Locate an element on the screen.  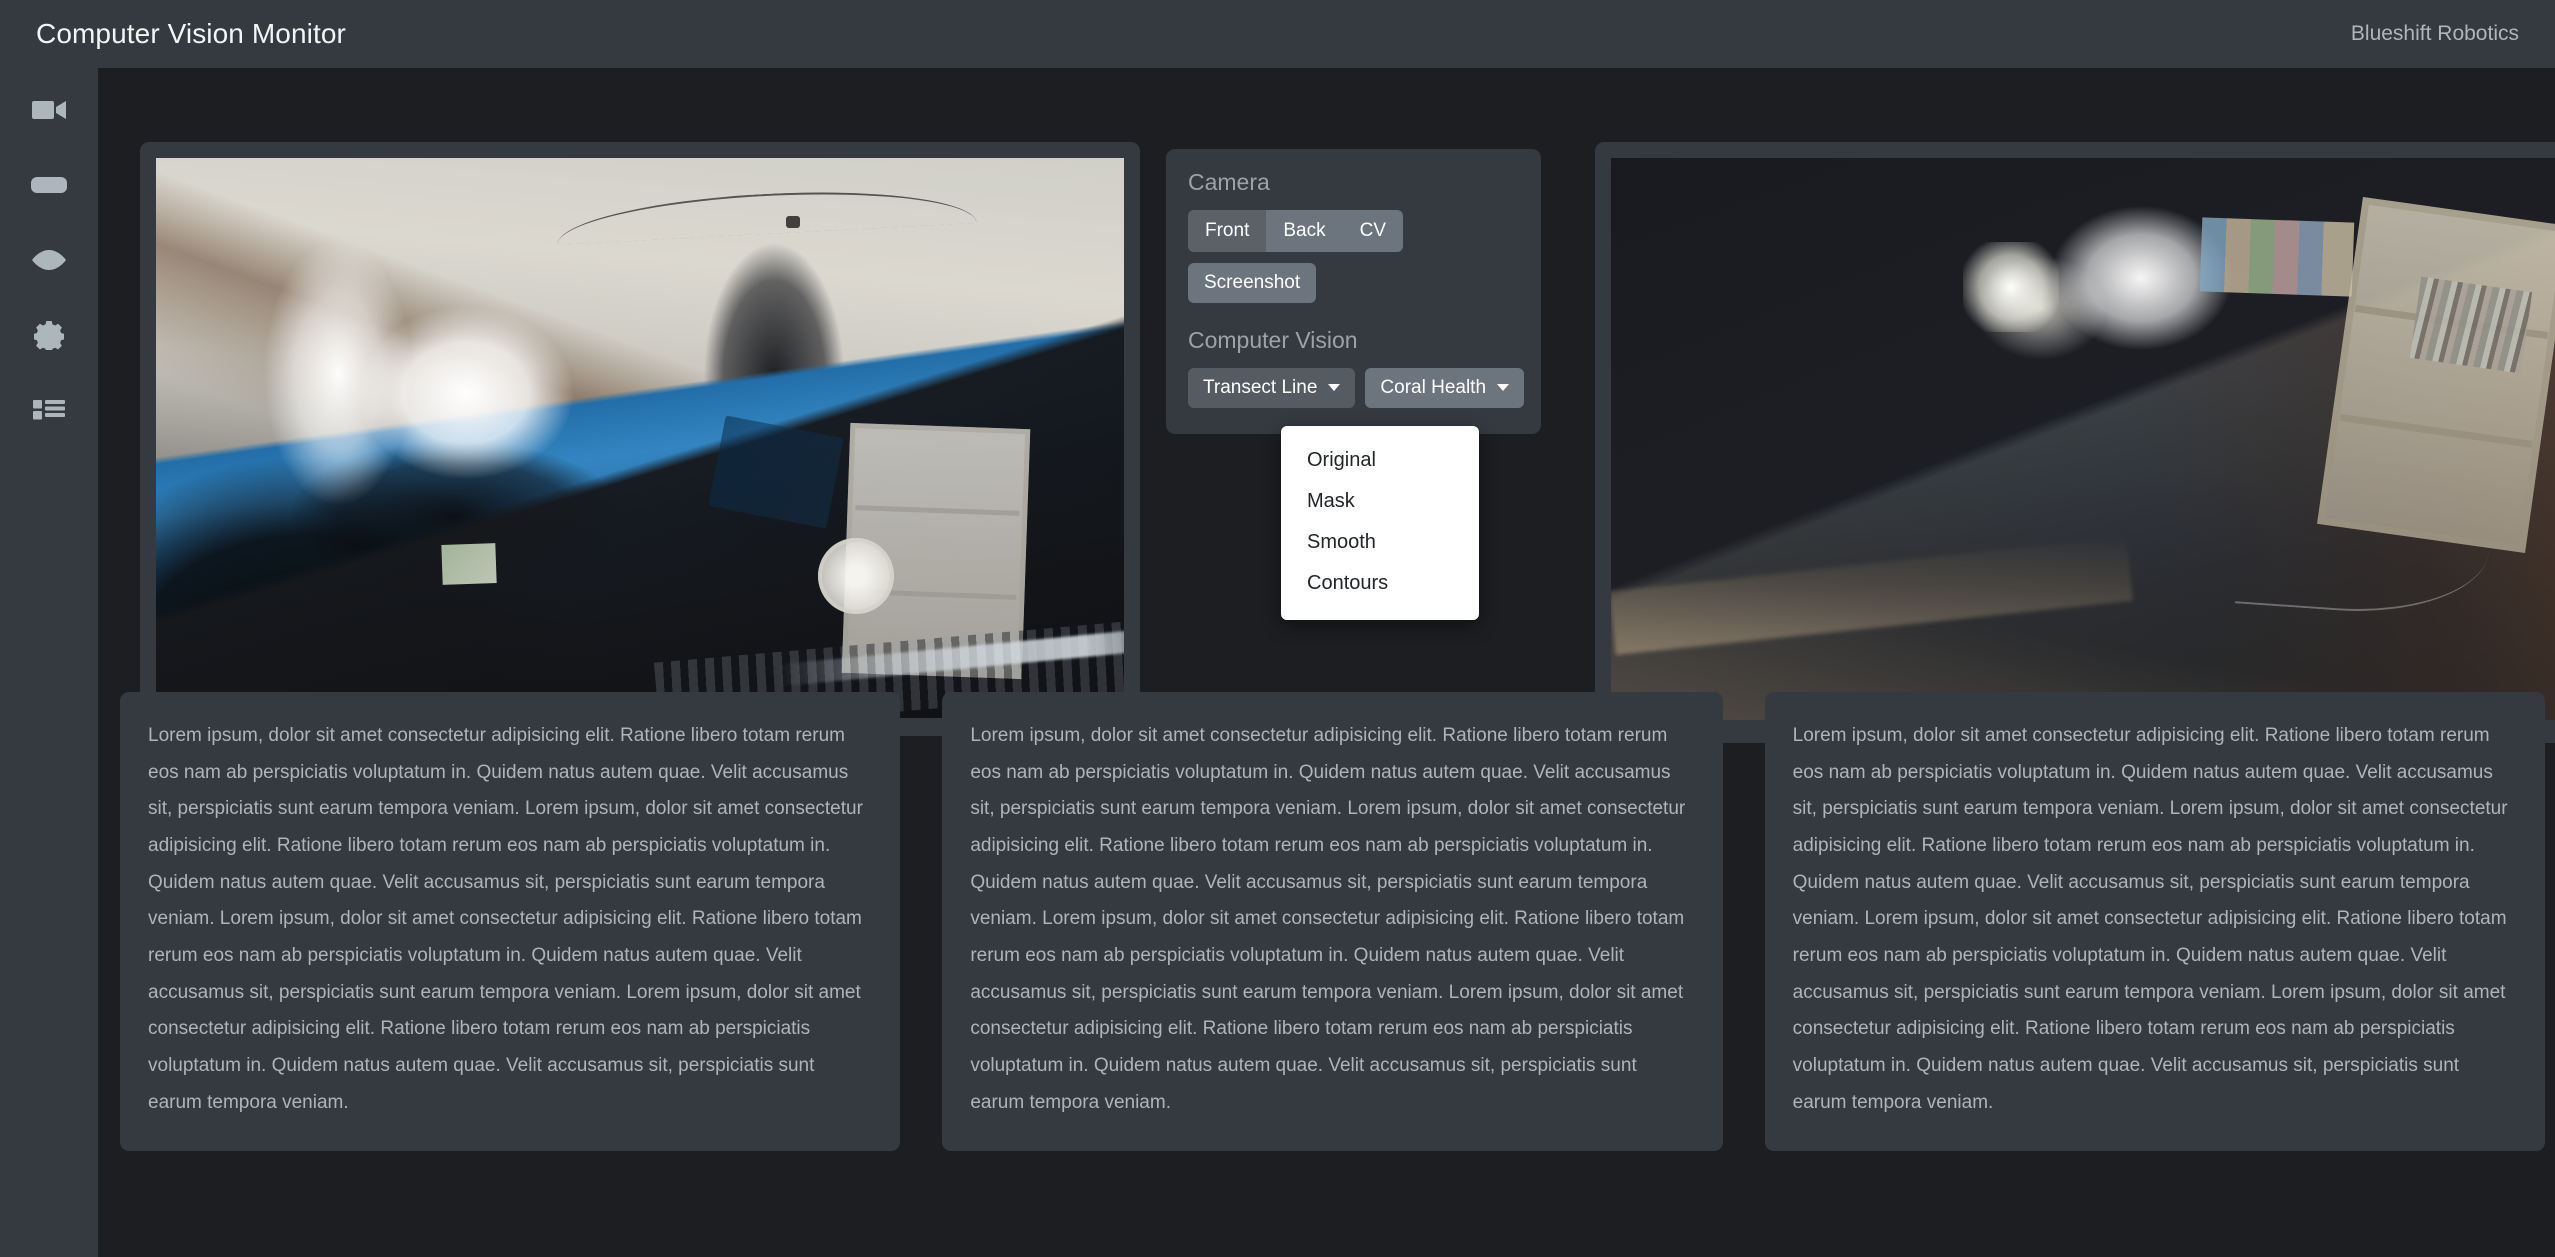
transect-line-dropdown-menu: Original Mask Smooth Contours is located at coordinates (1380, 523).